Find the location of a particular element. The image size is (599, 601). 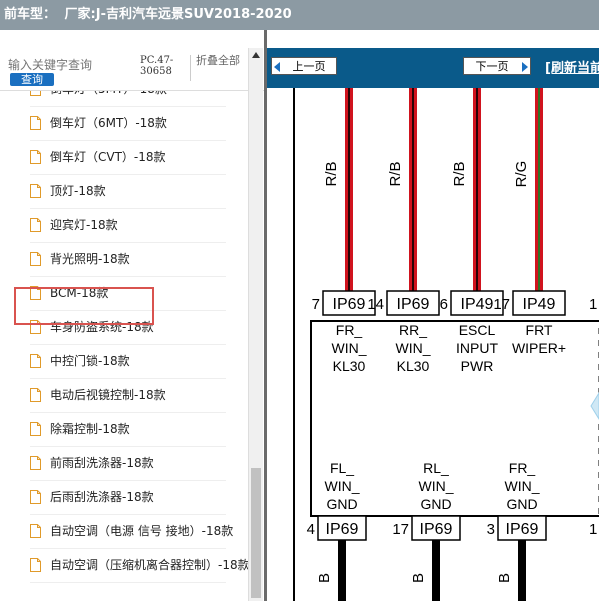

tree-item: 倒车灯（CVT）-18款 is located at coordinates (139, 157).